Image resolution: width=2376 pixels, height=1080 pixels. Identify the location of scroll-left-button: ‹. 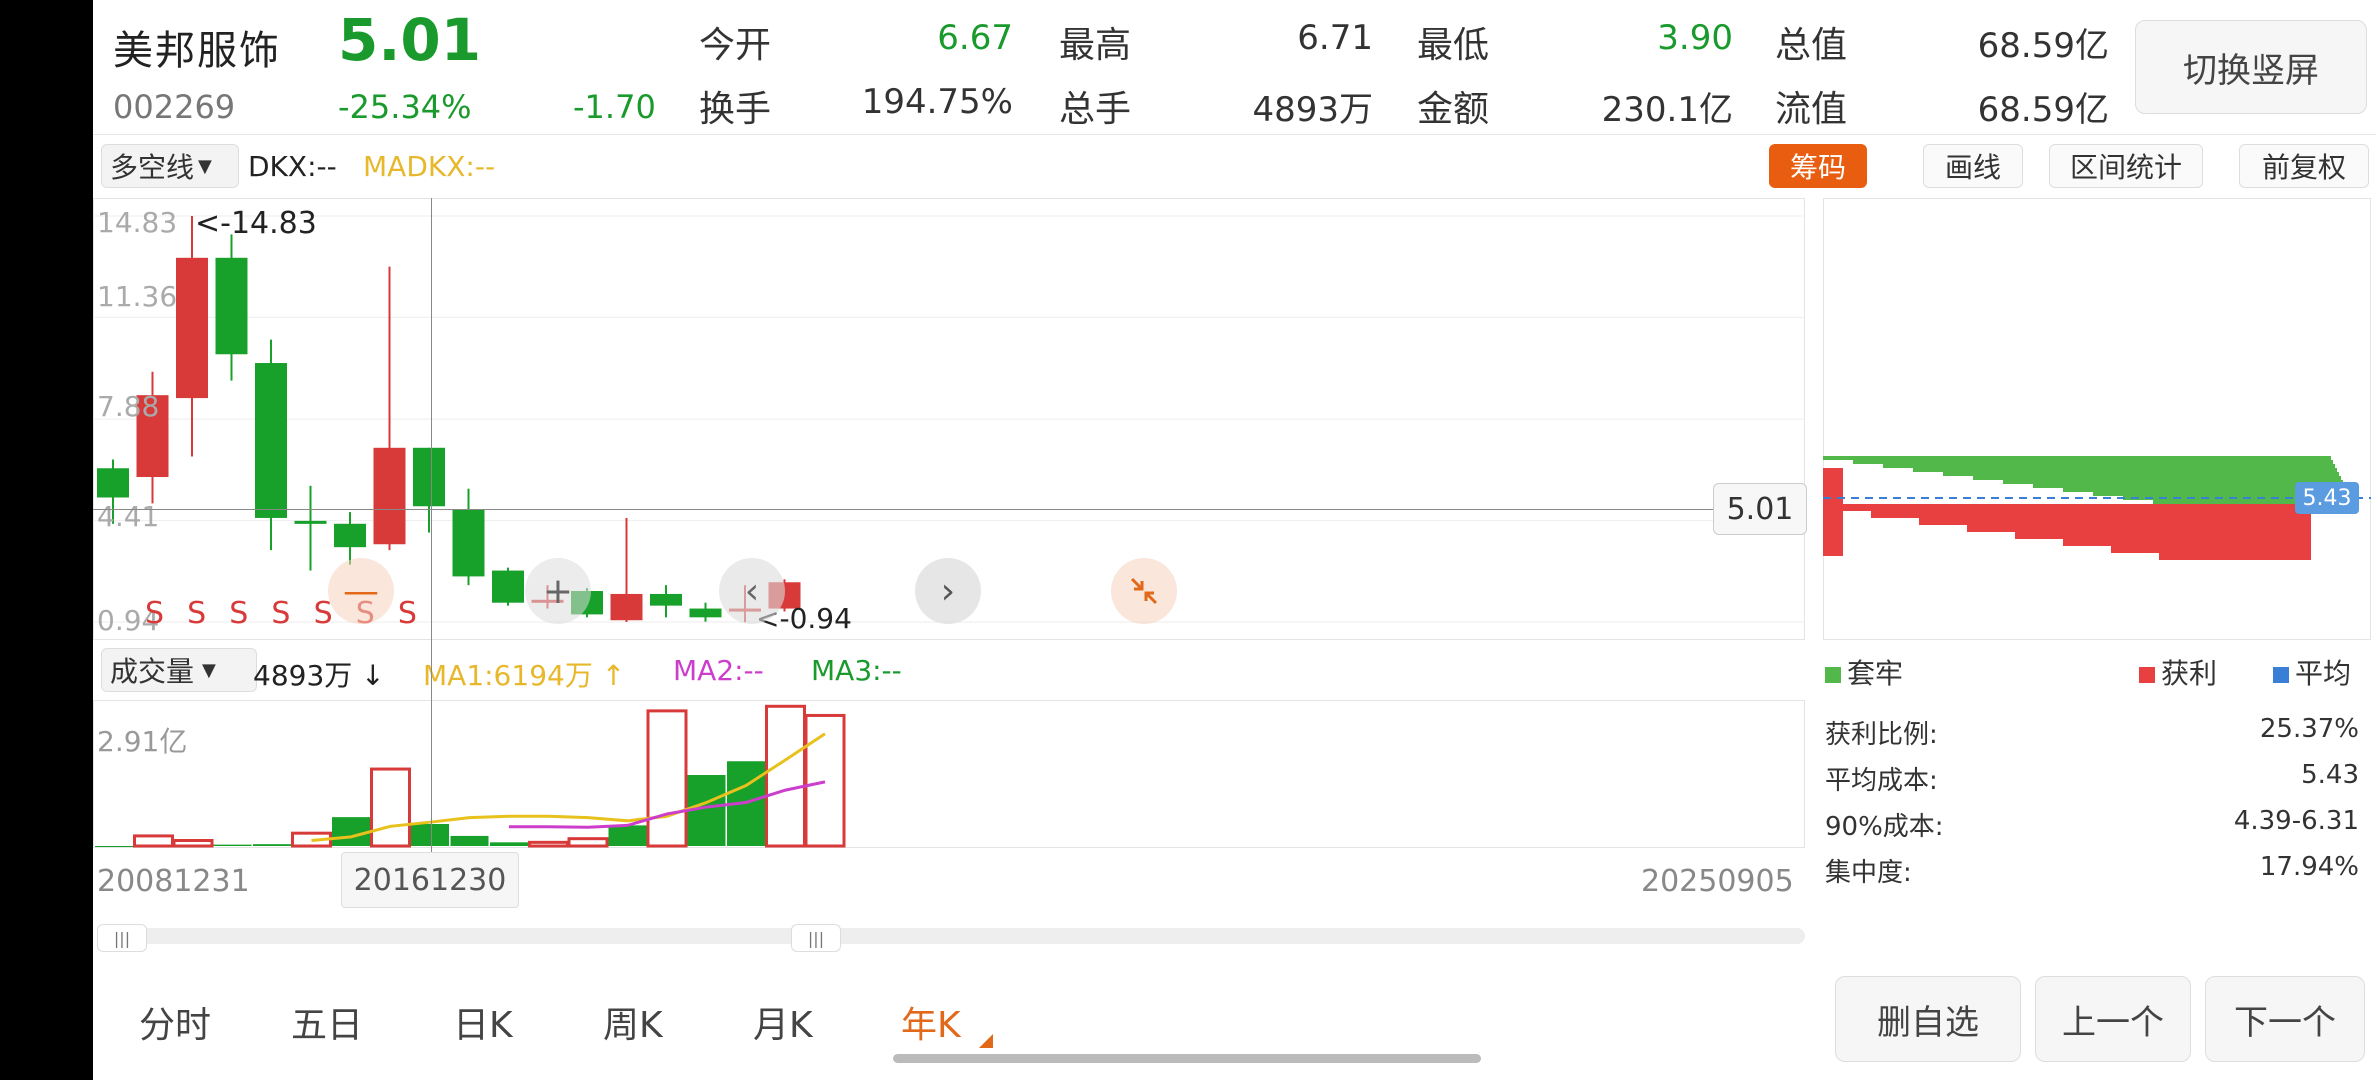
(752, 591).